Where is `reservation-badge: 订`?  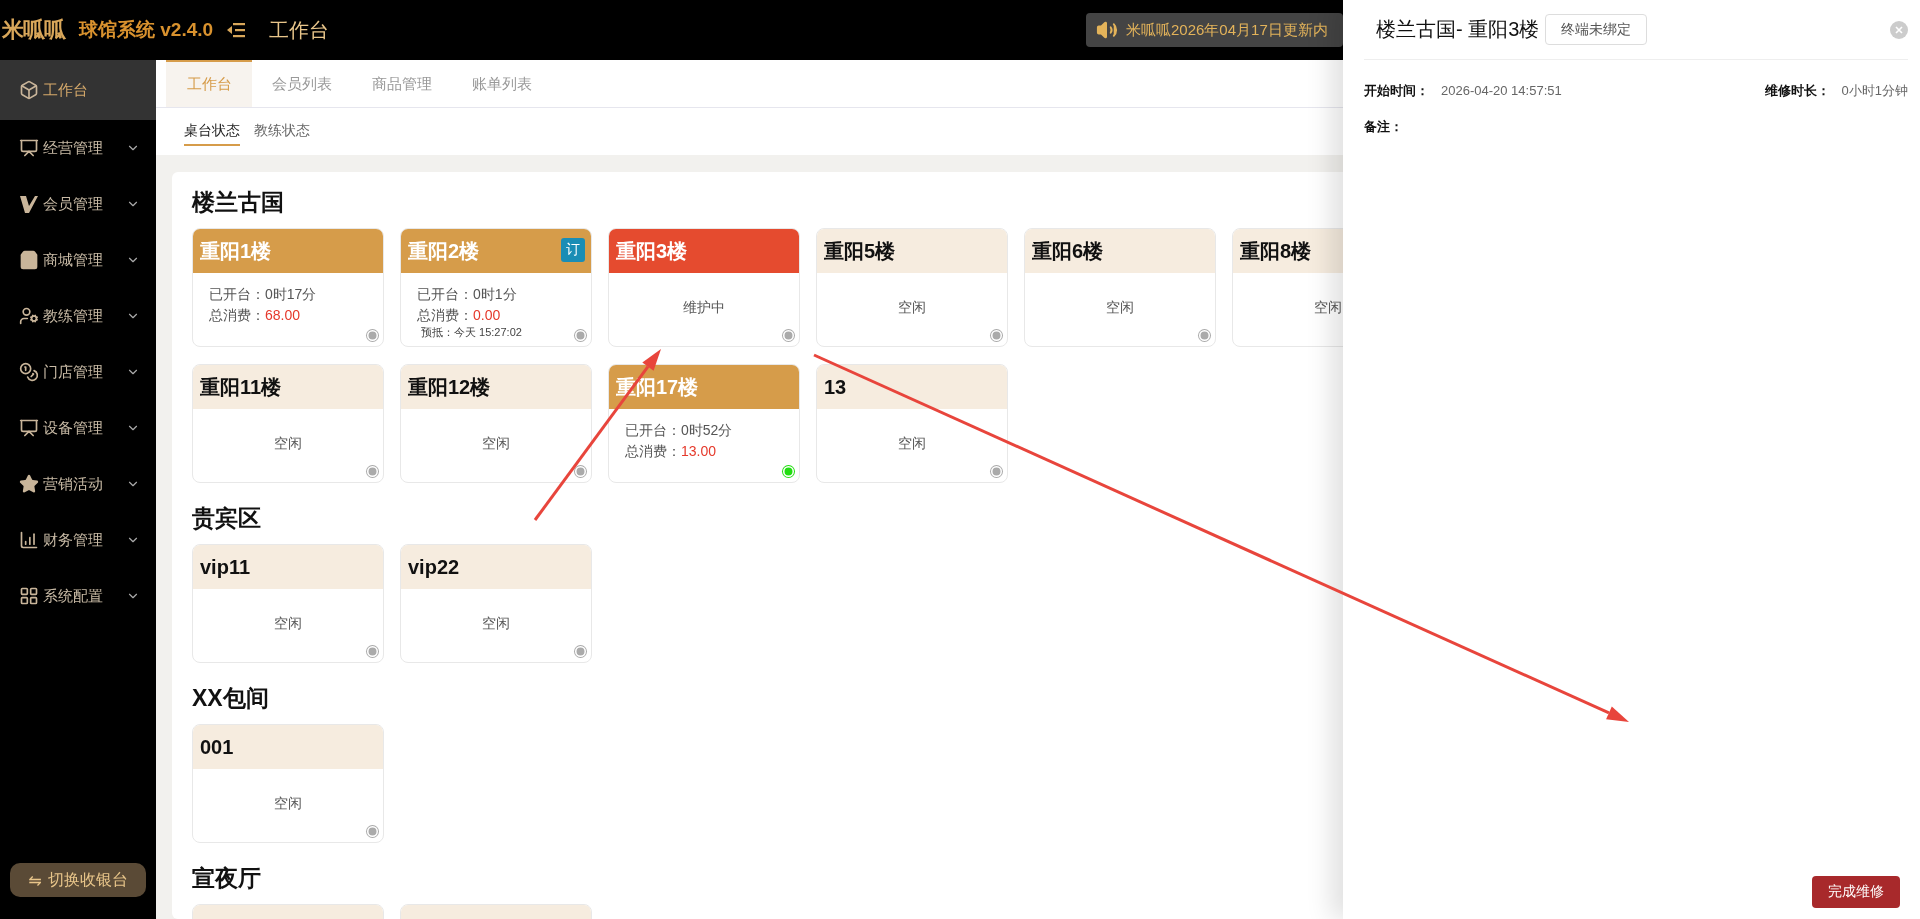 reservation-badge: 订 is located at coordinates (573, 250).